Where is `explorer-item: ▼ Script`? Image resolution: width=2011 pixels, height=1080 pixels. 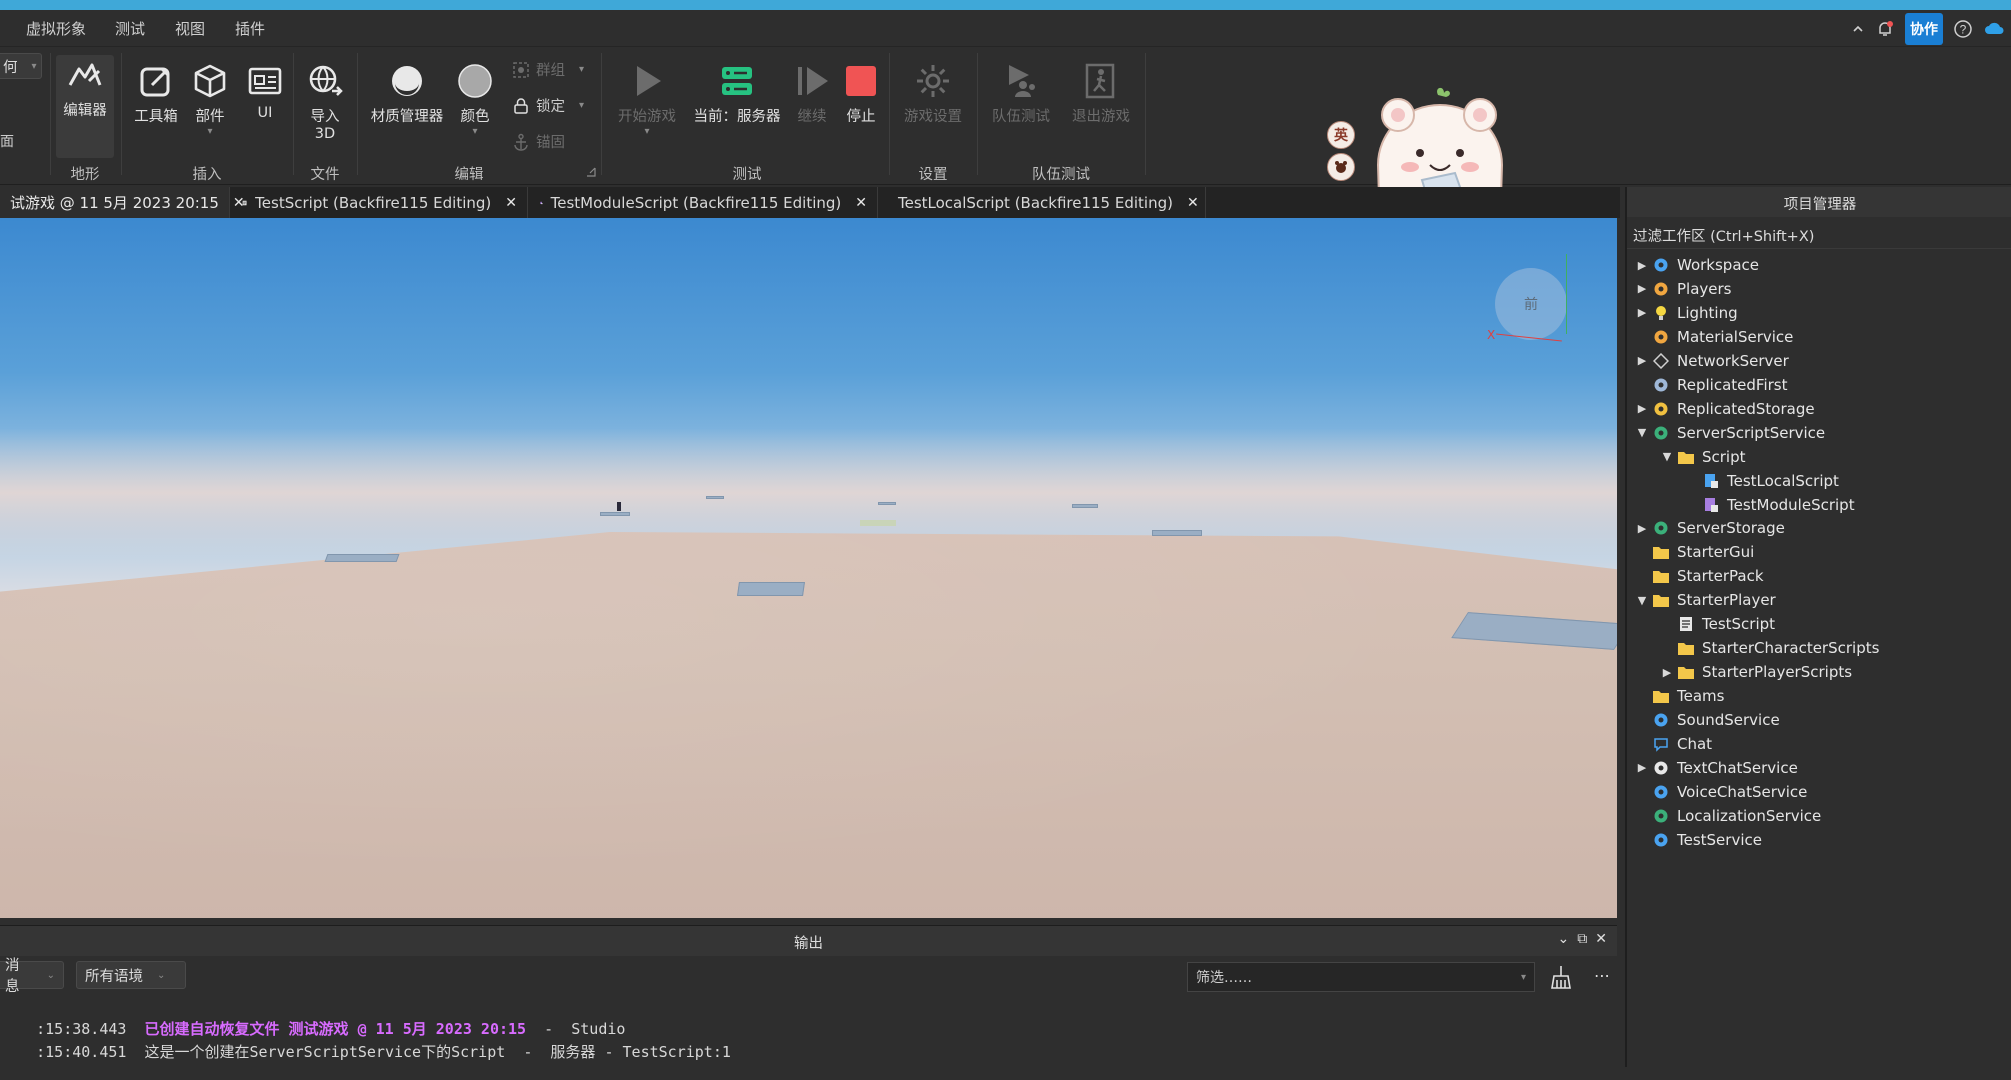
explorer-item: ▼ Script is located at coordinates (1702, 457).